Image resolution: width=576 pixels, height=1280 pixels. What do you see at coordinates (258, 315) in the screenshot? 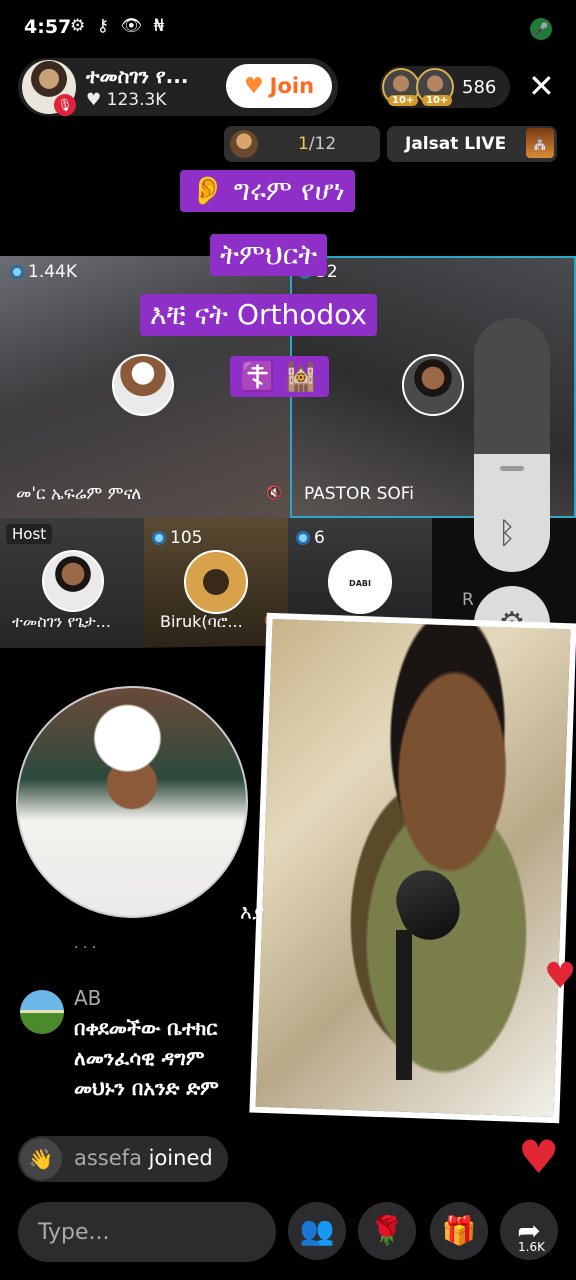
I see `caption-line: እቺ ናት Orthodox` at bounding box center [258, 315].